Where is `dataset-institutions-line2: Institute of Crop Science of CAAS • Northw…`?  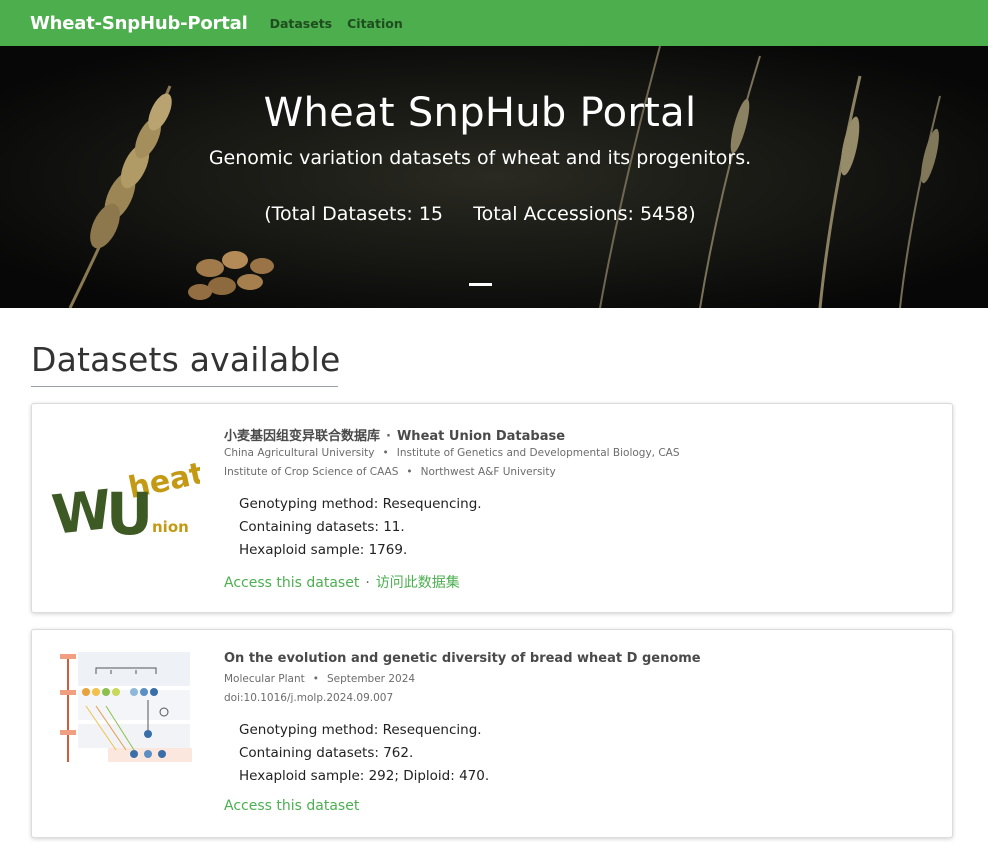
dataset-institutions-line2: Institute of Crop Science of CAAS • Northw… is located at coordinates (390, 472).